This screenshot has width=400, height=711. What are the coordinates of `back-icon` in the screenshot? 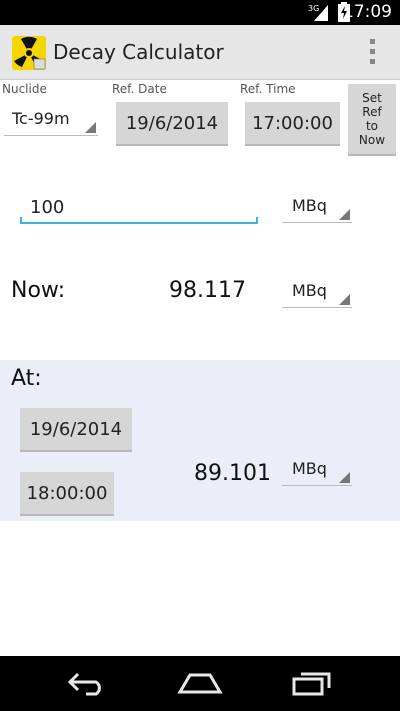 It's located at (87, 683).